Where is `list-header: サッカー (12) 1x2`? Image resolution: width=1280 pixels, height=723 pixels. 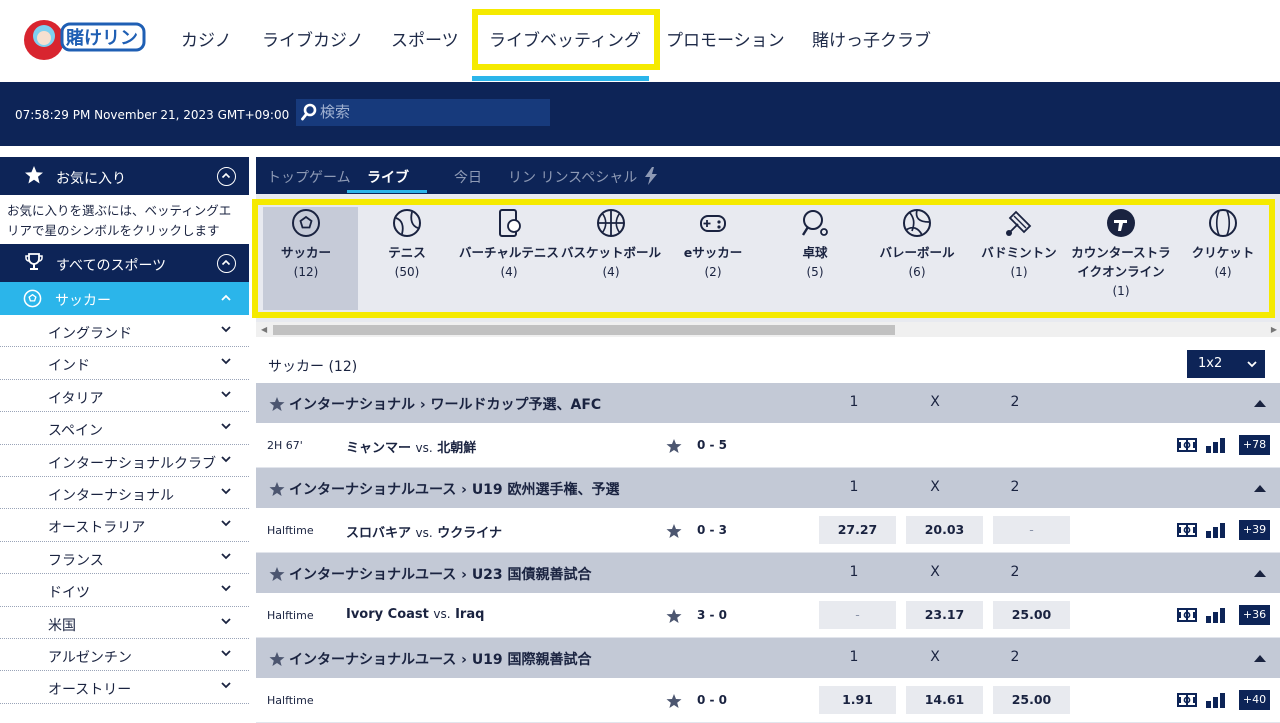 list-header: サッカー (12) 1x2 is located at coordinates (768, 365).